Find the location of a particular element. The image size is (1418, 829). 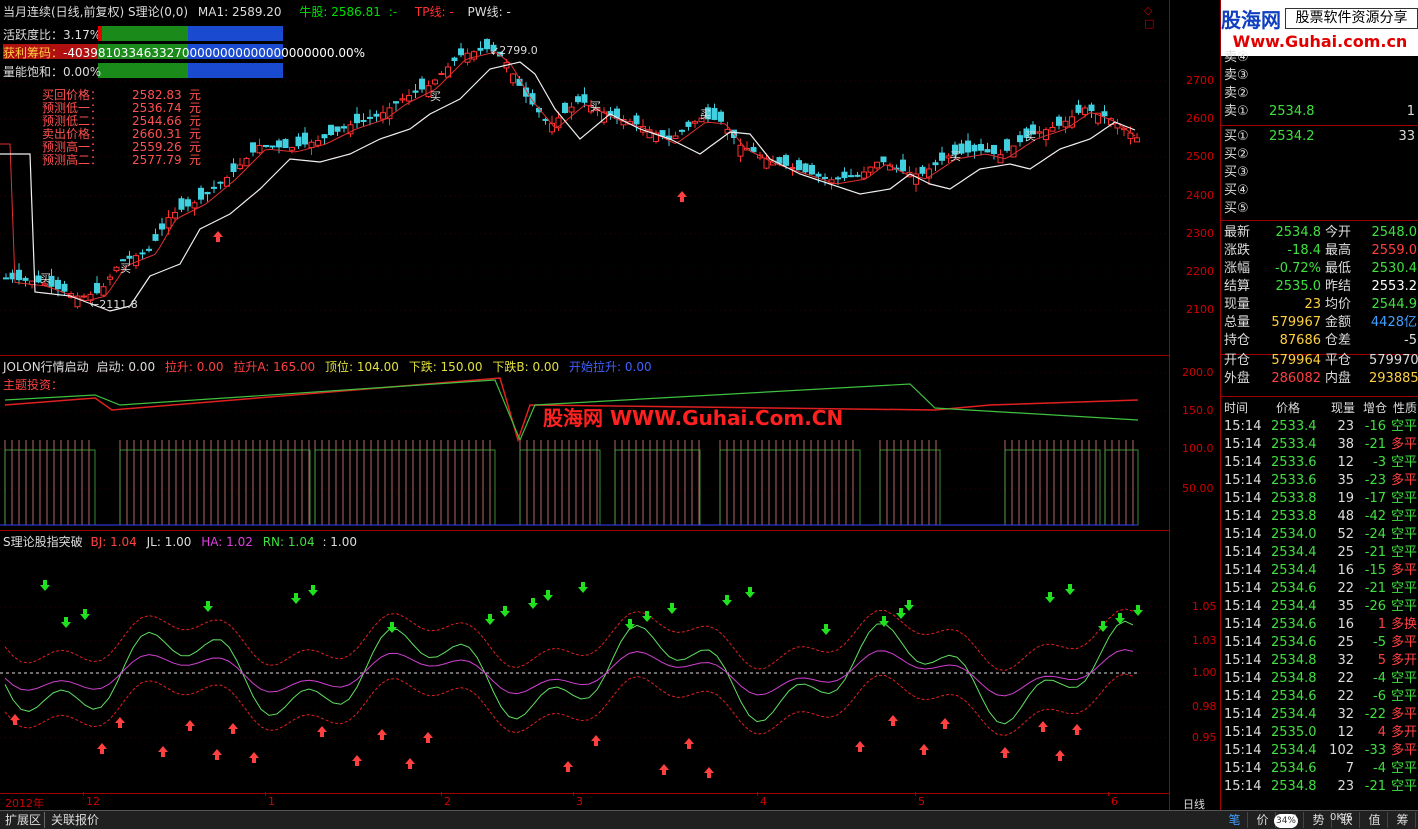

quote-tab: 筹 is located at coordinates (1403, 820).